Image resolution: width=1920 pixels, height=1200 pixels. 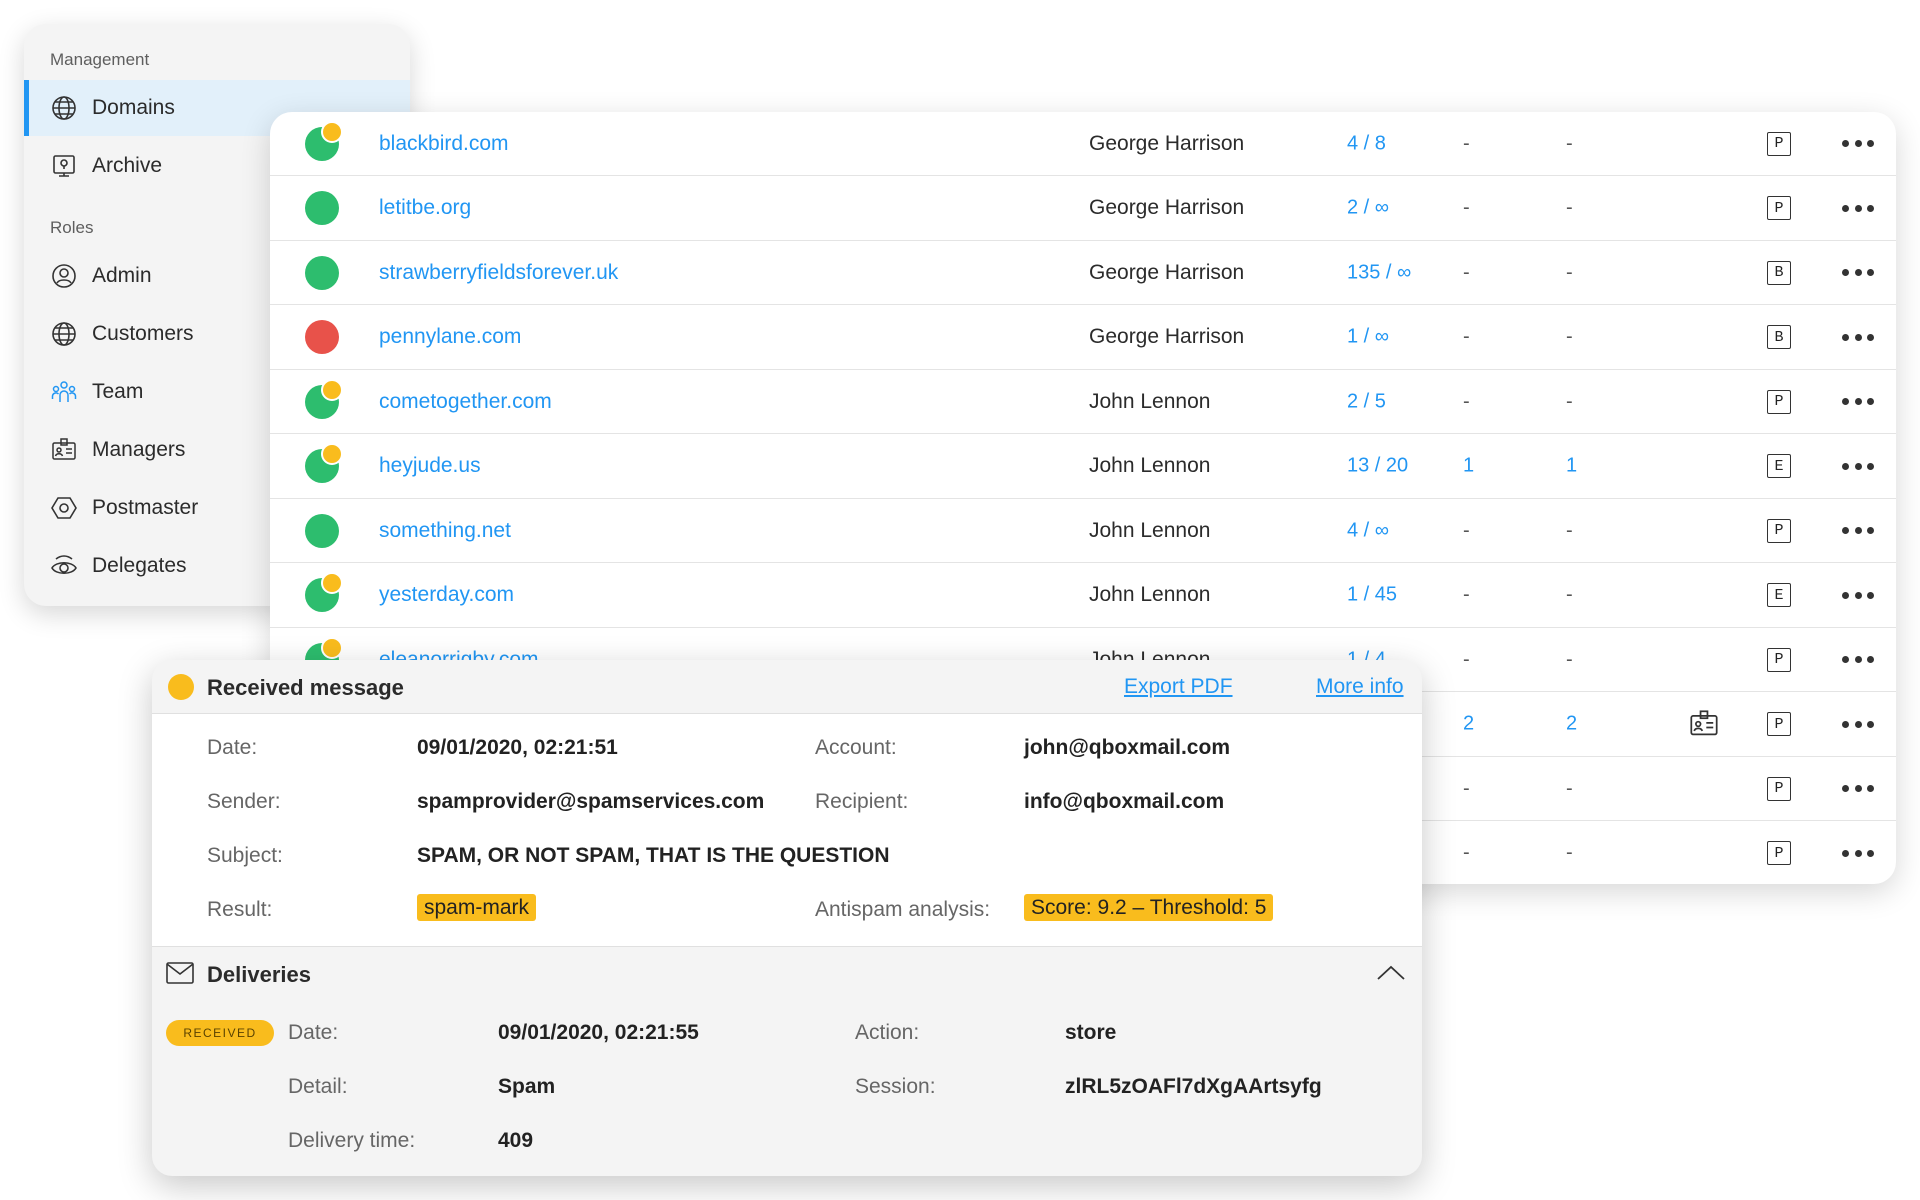 What do you see at coordinates (313, 1033) in the screenshot?
I see `delivery-date-label: Date:` at bounding box center [313, 1033].